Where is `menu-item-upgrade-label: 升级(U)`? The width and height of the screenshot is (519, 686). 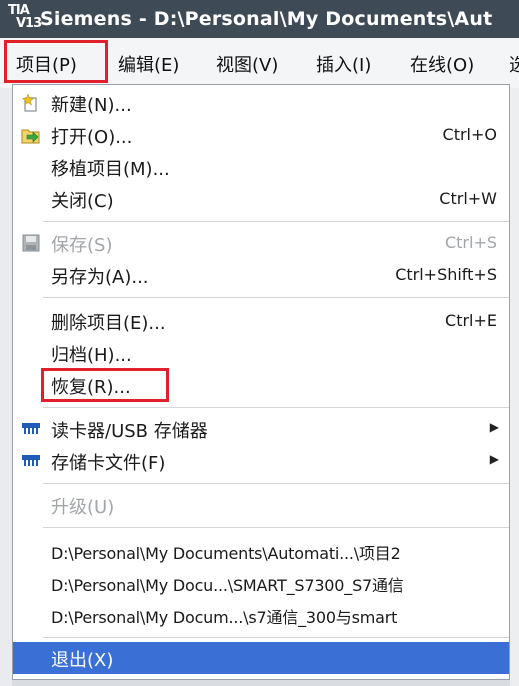 menu-item-upgrade-label: 升级(U) is located at coordinates (83, 507).